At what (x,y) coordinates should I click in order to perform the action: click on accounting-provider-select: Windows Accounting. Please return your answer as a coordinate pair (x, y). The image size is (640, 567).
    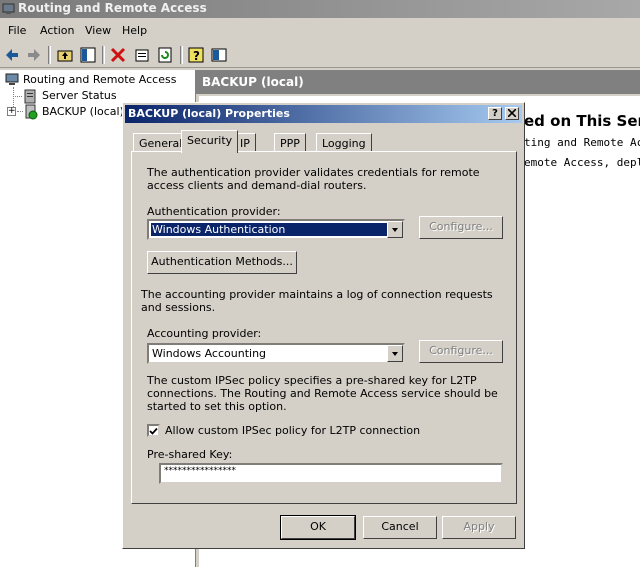
    Looking at the image, I should click on (276, 353).